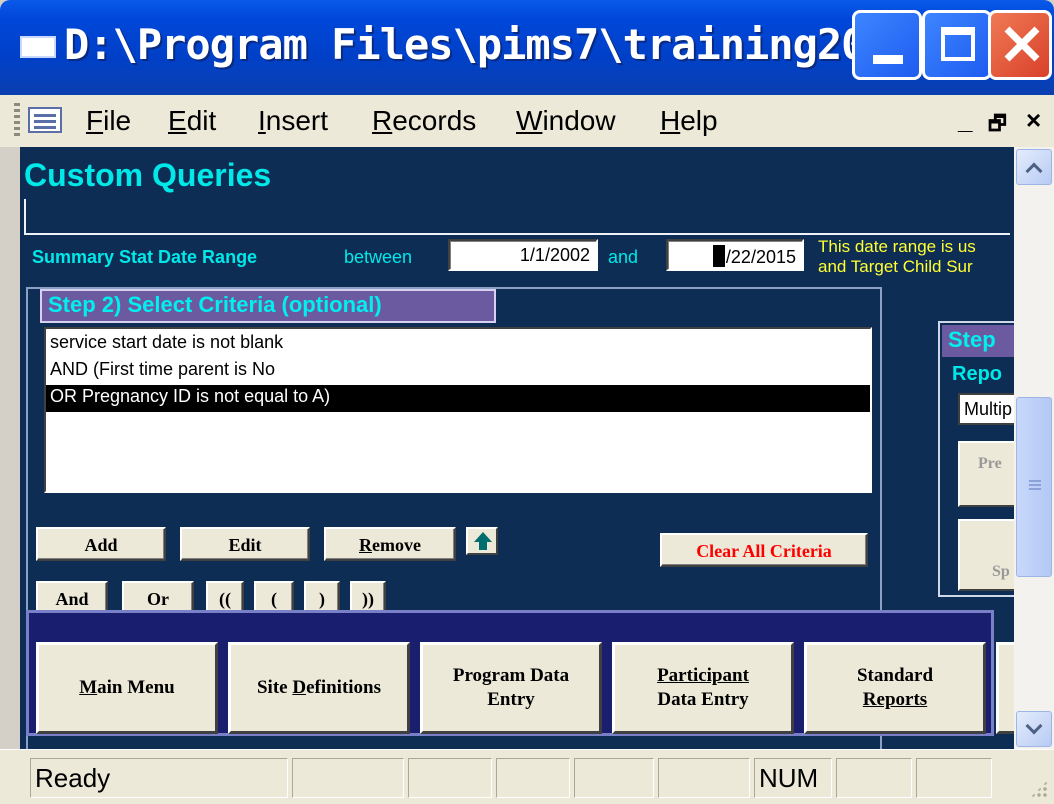 This screenshot has width=1054, height=804. What do you see at coordinates (888, 59) in the screenshot?
I see `minimize-icon` at bounding box center [888, 59].